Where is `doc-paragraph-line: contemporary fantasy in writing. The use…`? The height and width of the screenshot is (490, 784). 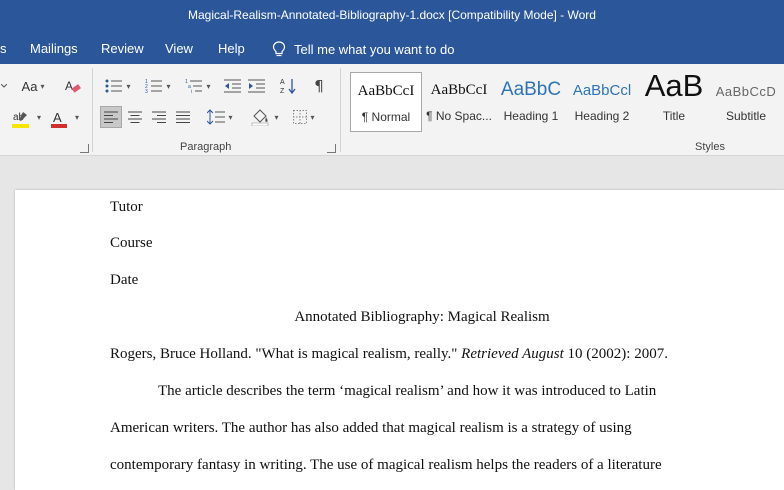 doc-paragraph-line: contemporary fantasy in writing. The use… is located at coordinates (386, 465).